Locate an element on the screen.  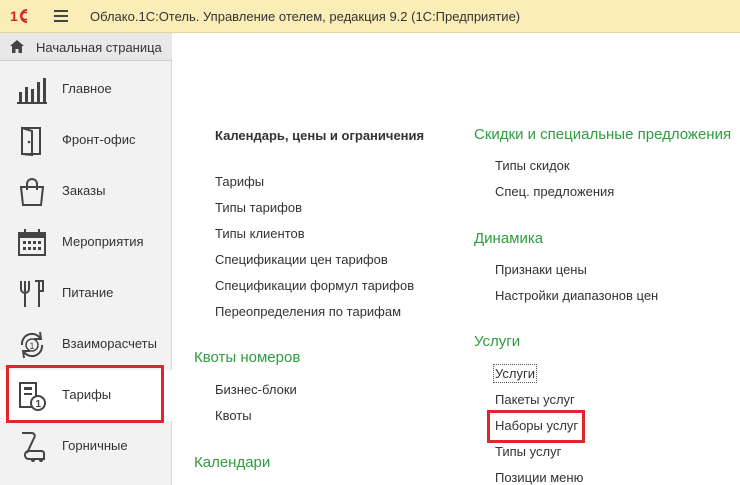
vacuum-icon is located at coordinates (34, 447).